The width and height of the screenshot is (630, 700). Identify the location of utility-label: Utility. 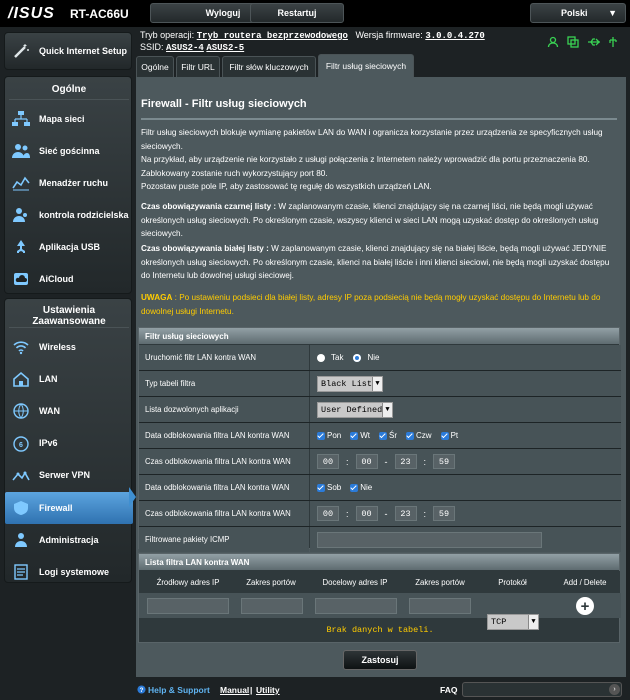
(268, 690).